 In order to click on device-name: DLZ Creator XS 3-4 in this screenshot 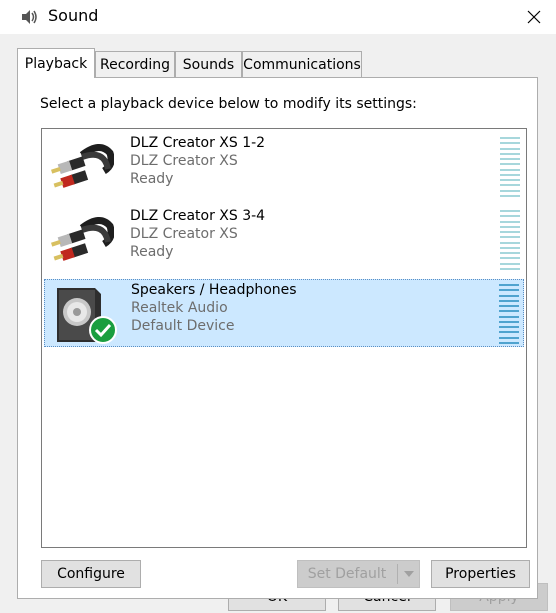, I will do `click(198, 216)`.